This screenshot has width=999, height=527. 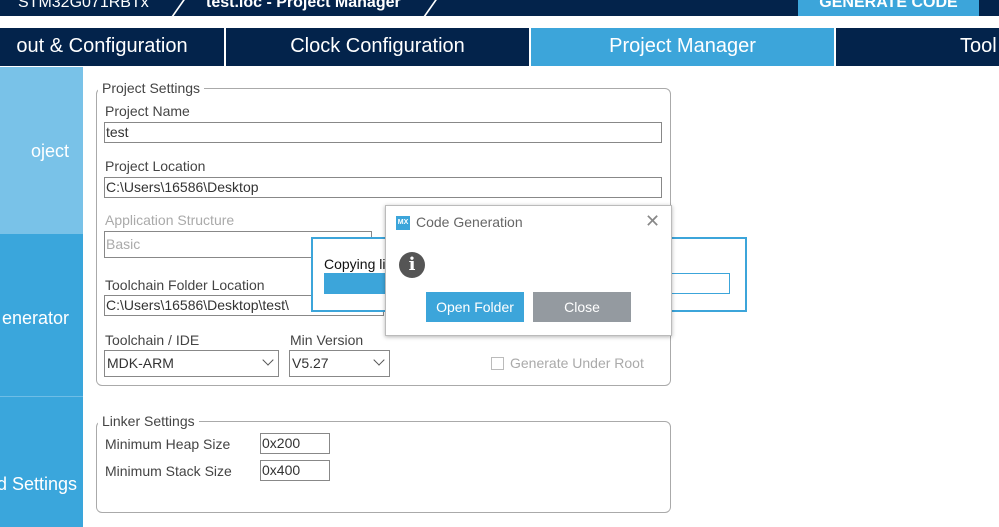 I want to click on heap-size-label: Minimum Heap Size, so click(x=168, y=444).